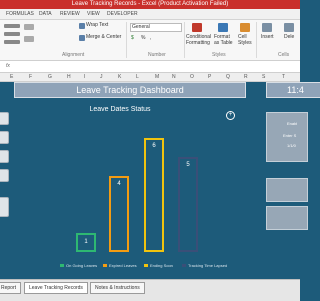 The image size is (320, 301). I want to click on column-header: S, so click(263, 77).